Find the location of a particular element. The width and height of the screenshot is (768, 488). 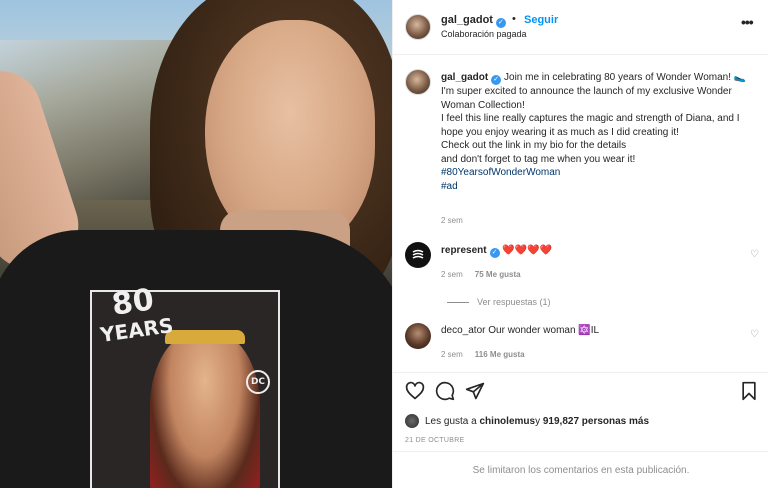

caption-author-avatar is located at coordinates (418, 82).